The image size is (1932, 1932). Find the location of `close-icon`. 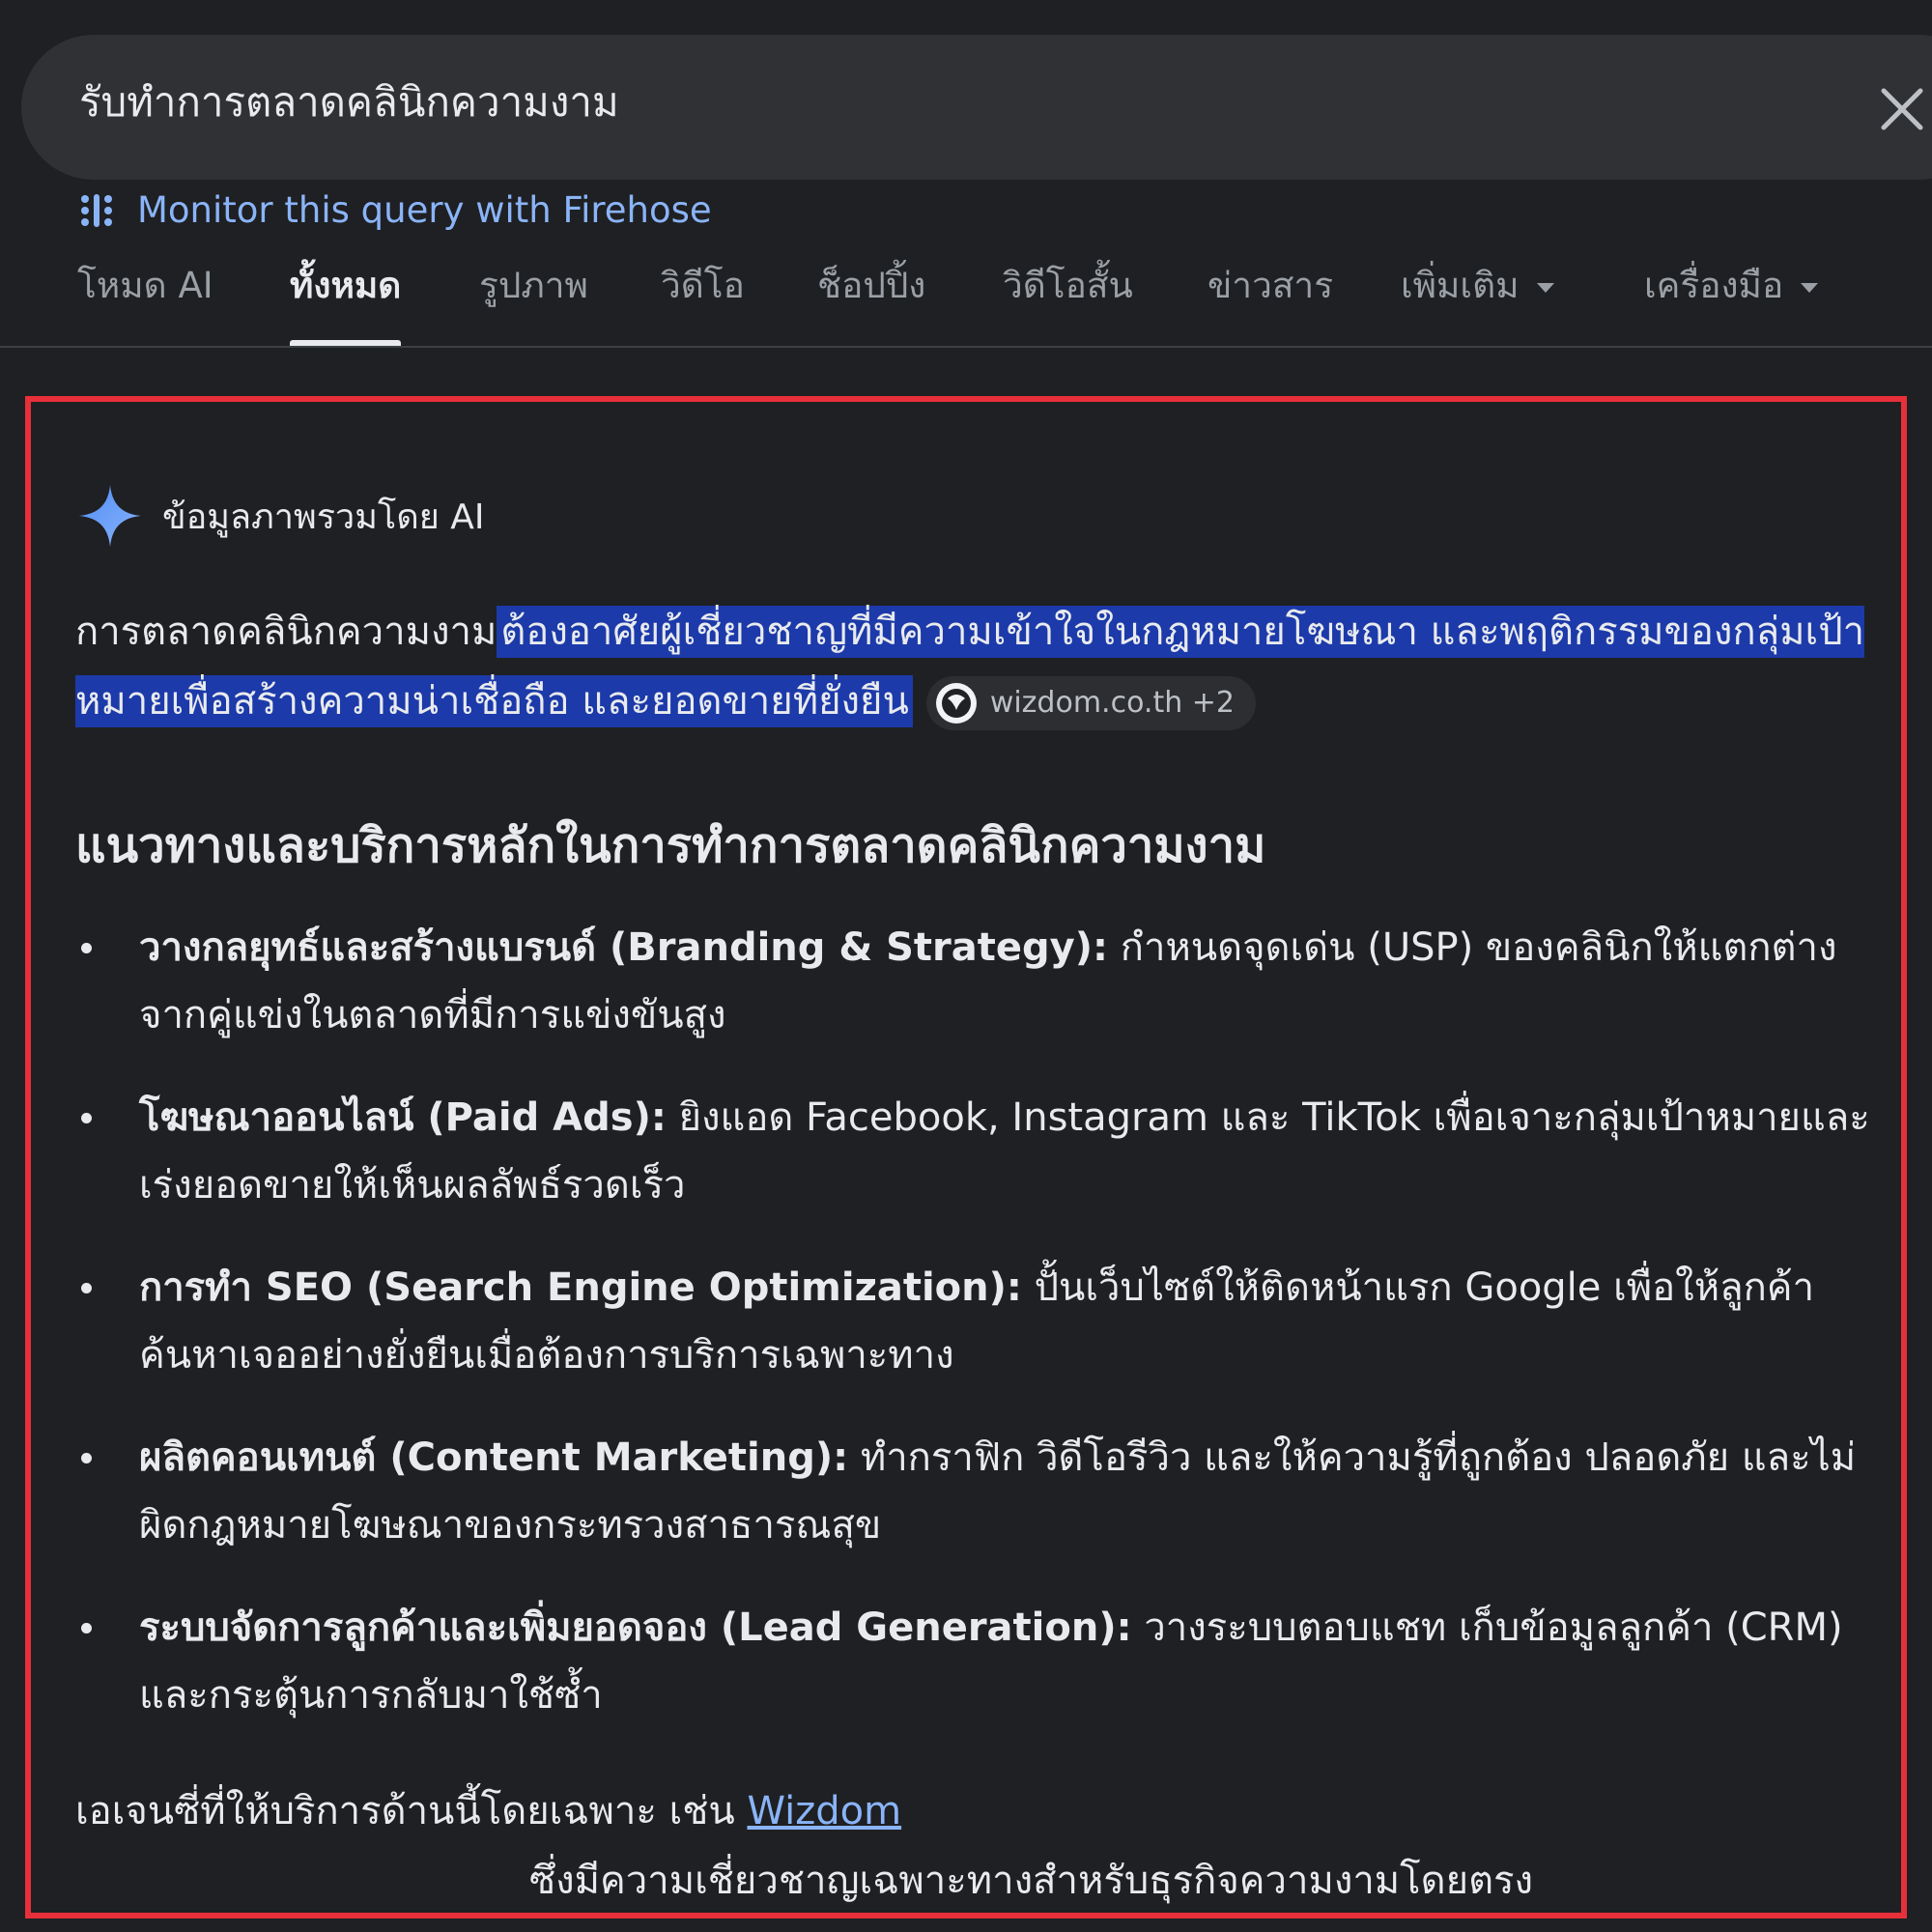

close-icon is located at coordinates (1902, 109).